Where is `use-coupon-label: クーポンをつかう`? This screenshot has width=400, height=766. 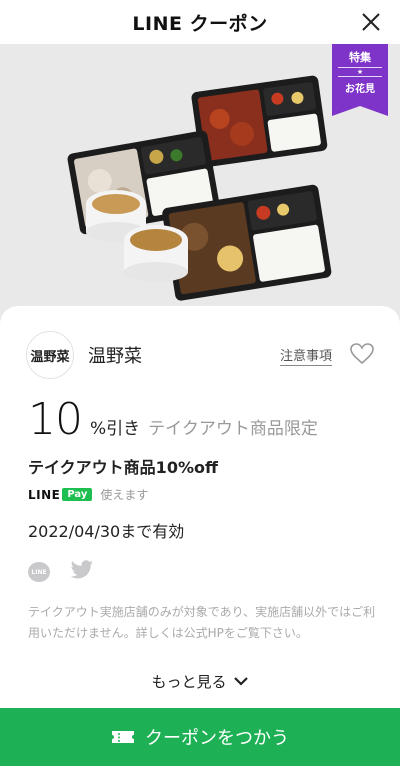
use-coupon-label: クーポンをつかう is located at coordinates (217, 738).